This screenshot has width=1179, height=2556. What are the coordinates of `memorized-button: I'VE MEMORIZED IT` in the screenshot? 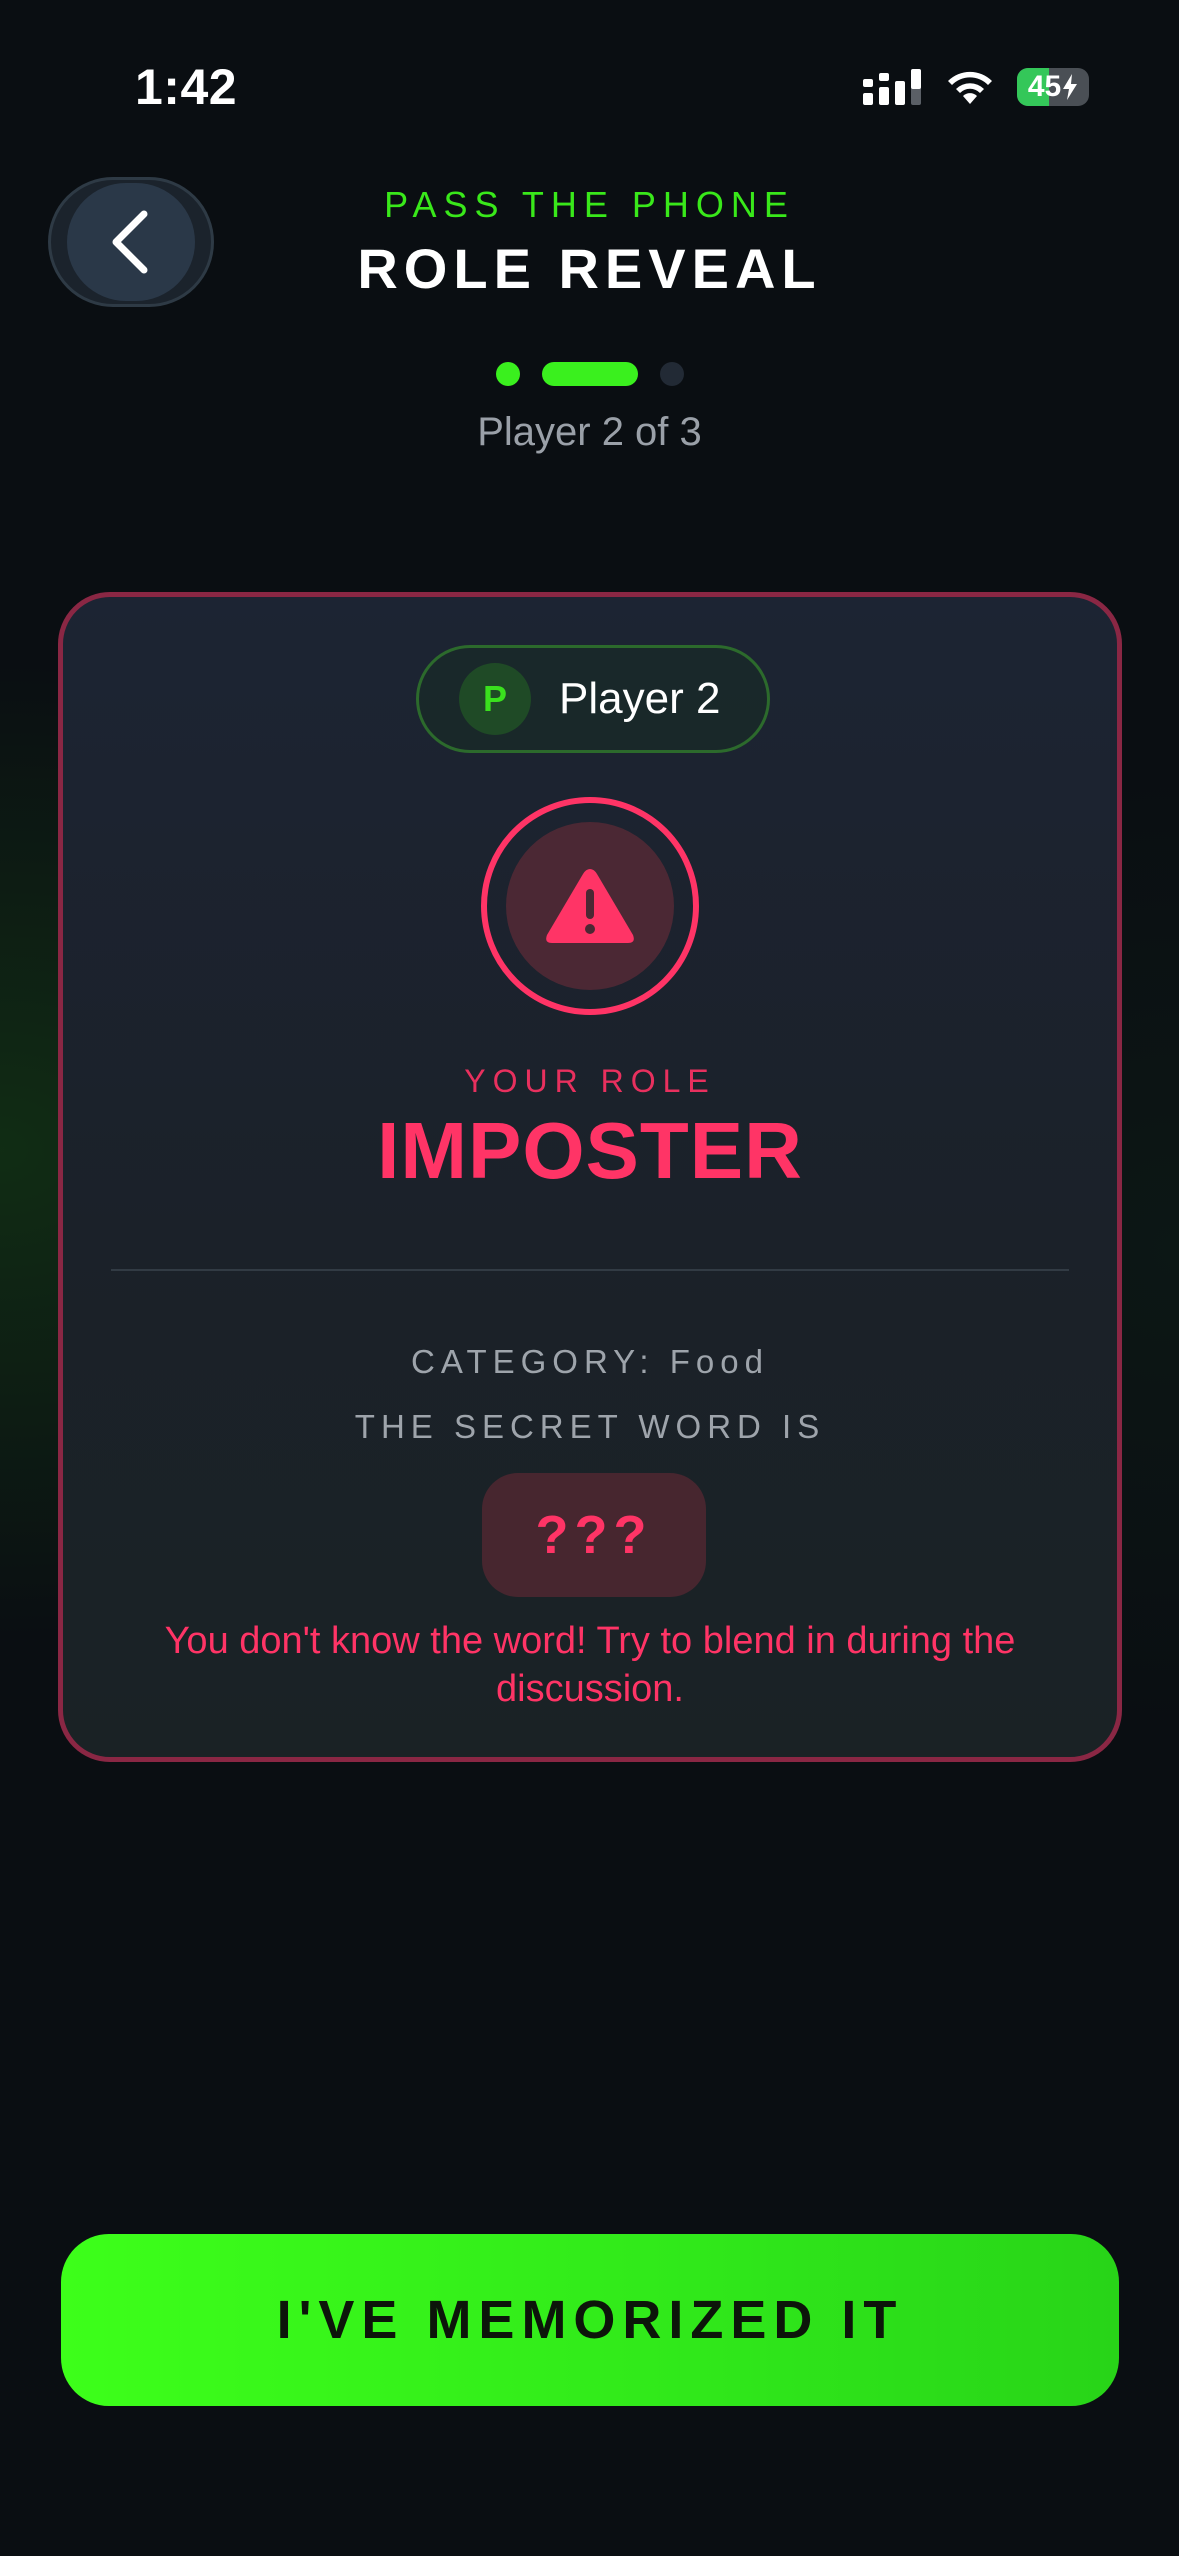 It's located at (590, 2320).